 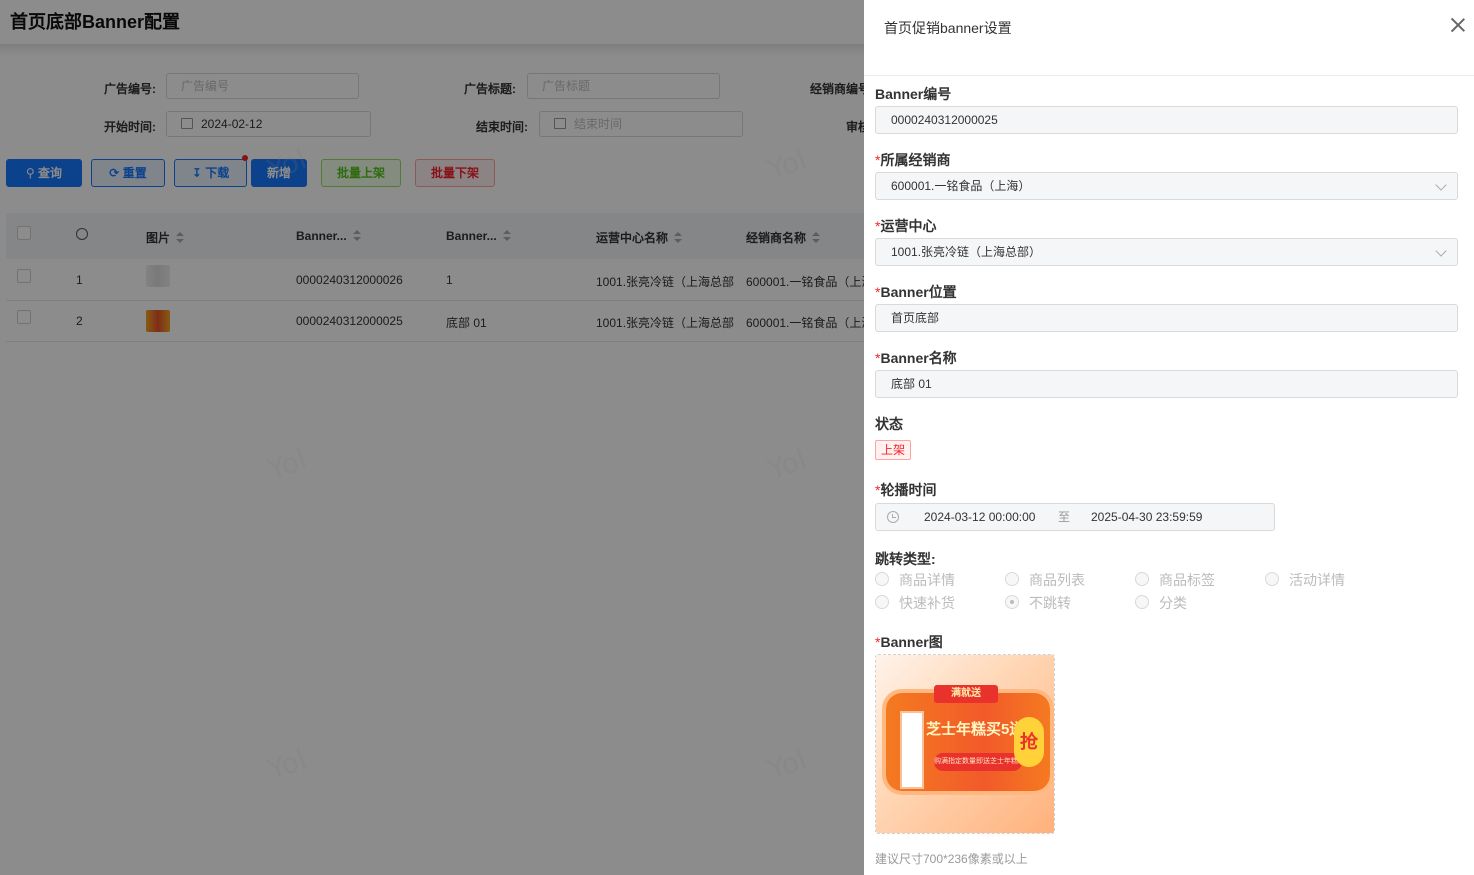 I want to click on dealer-label: *所属经销商, so click(x=913, y=160).